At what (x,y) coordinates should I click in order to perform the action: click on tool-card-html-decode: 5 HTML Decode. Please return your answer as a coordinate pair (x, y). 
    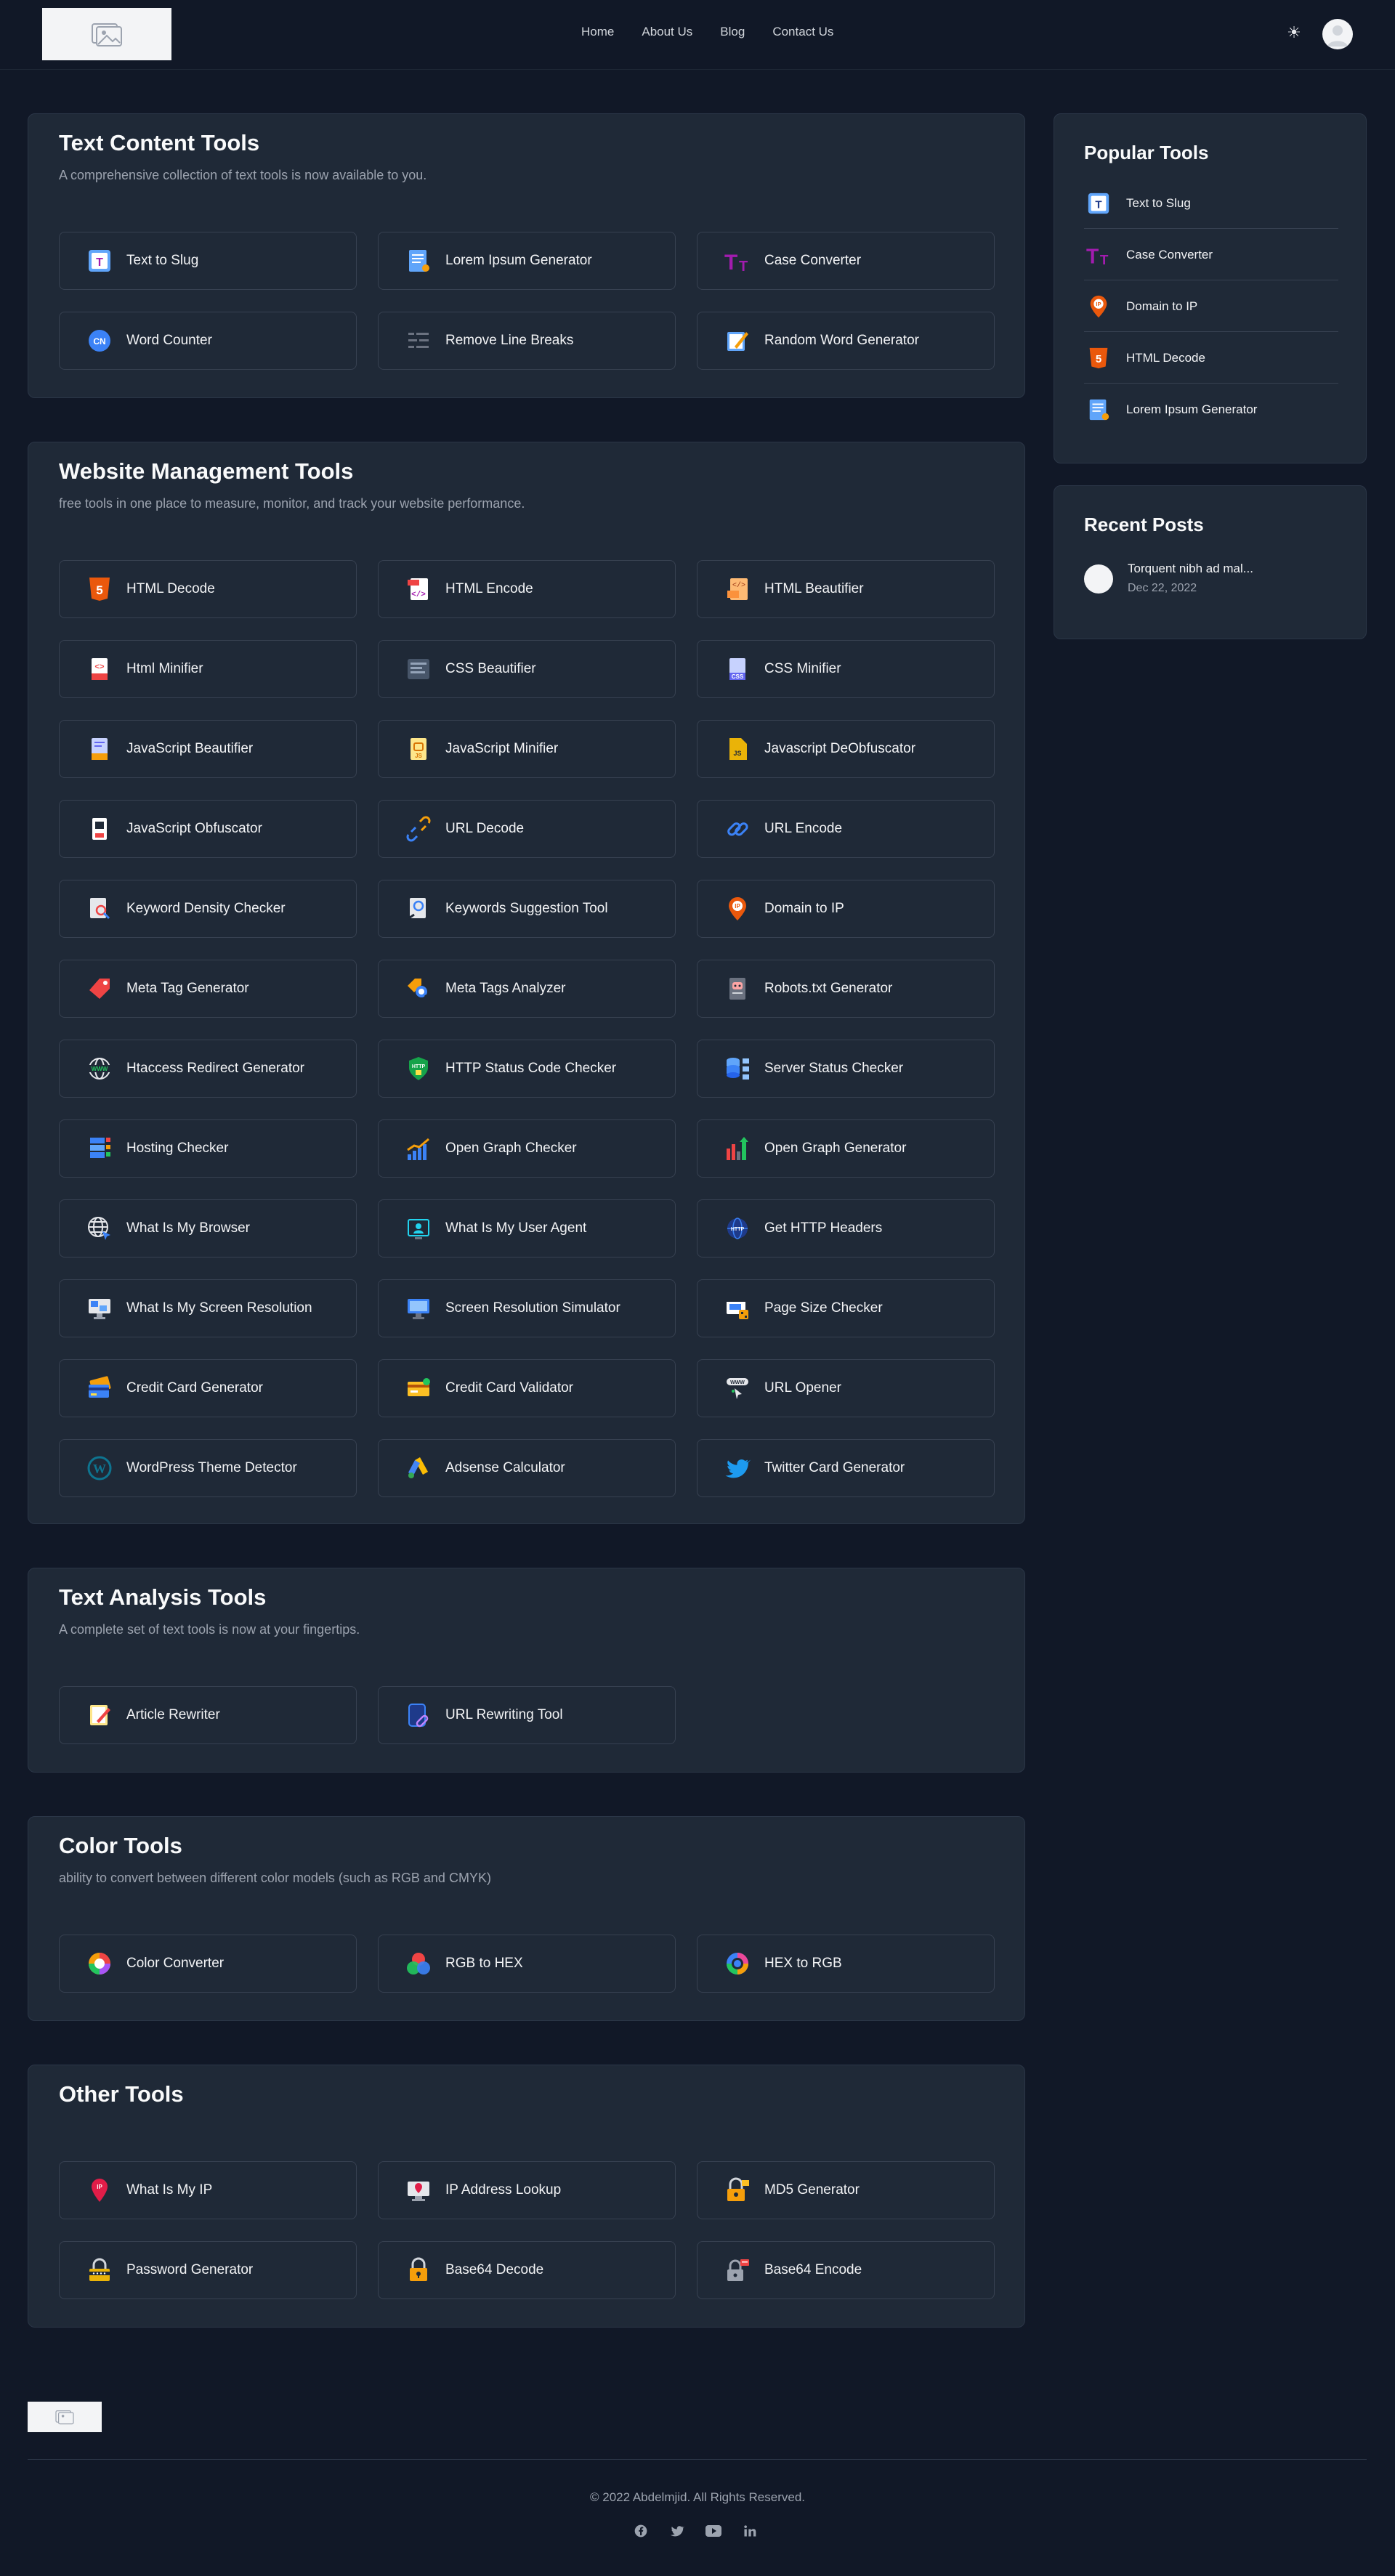
    Looking at the image, I should click on (208, 589).